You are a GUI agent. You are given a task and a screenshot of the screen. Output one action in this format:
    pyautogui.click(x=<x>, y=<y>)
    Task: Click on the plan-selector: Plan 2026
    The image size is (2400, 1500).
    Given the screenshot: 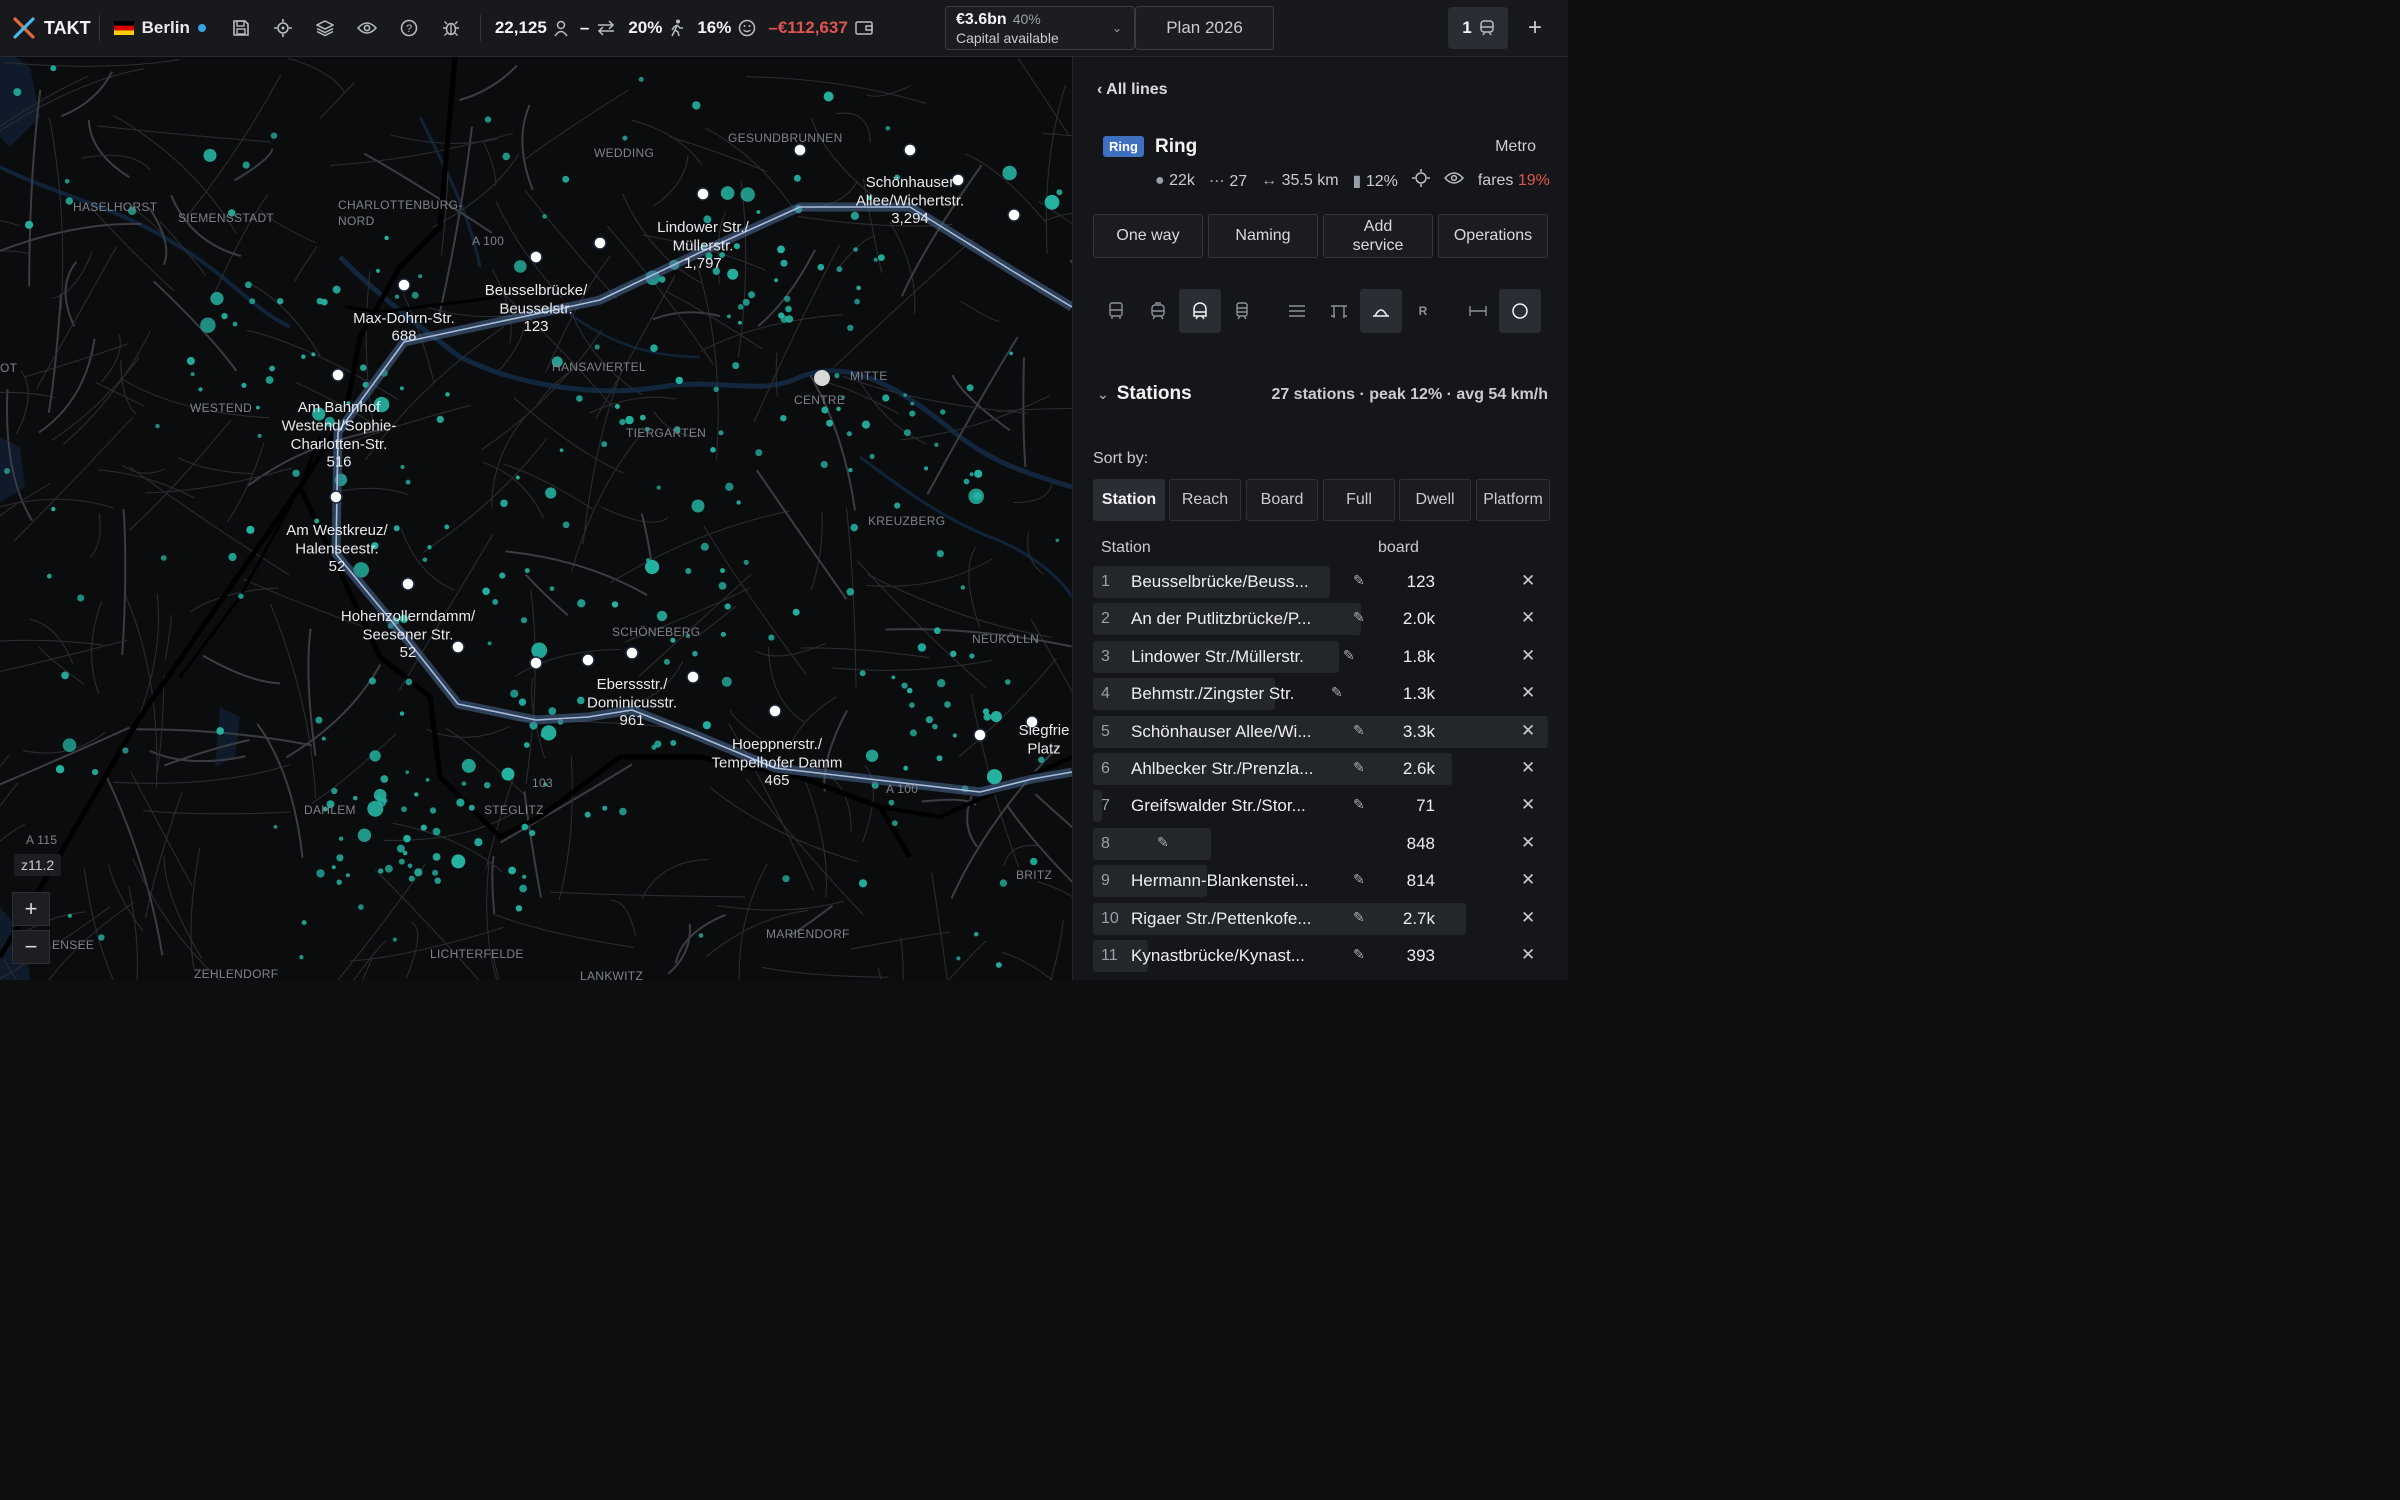 What is the action you would take?
    pyautogui.click(x=1204, y=28)
    